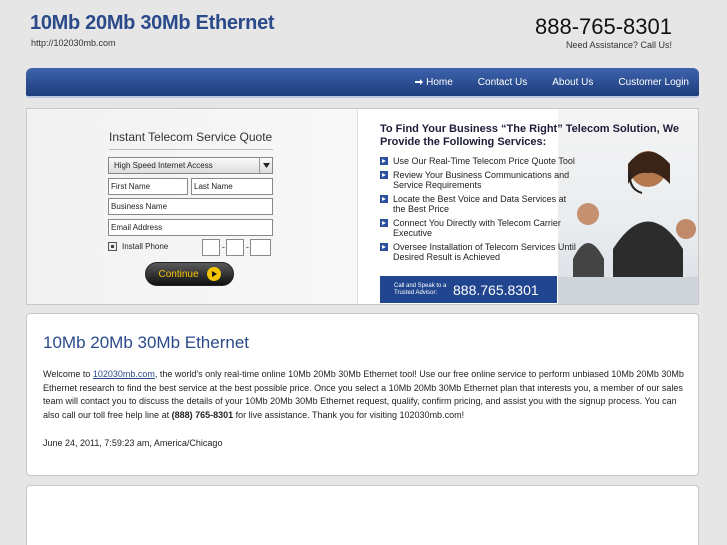 The height and width of the screenshot is (545, 727). I want to click on welcome-prefix: Welcome to, so click(68, 374).